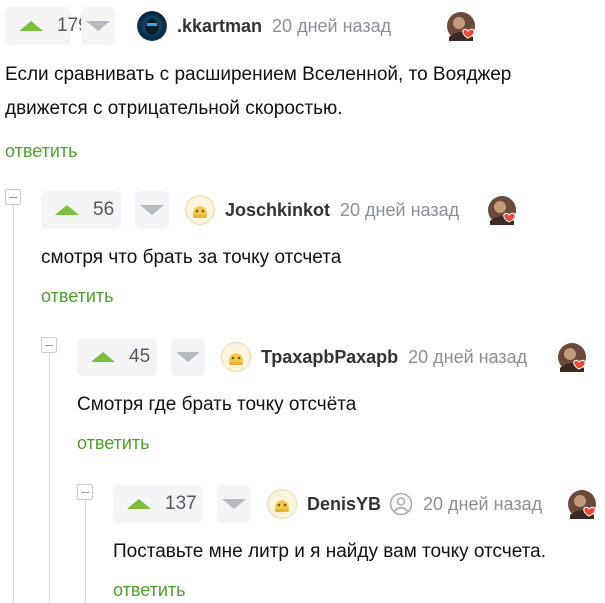 Image resolution: width=605 pixels, height=603 pixels. What do you see at coordinates (140, 356) in the screenshot?
I see `rating: 45` at bounding box center [140, 356].